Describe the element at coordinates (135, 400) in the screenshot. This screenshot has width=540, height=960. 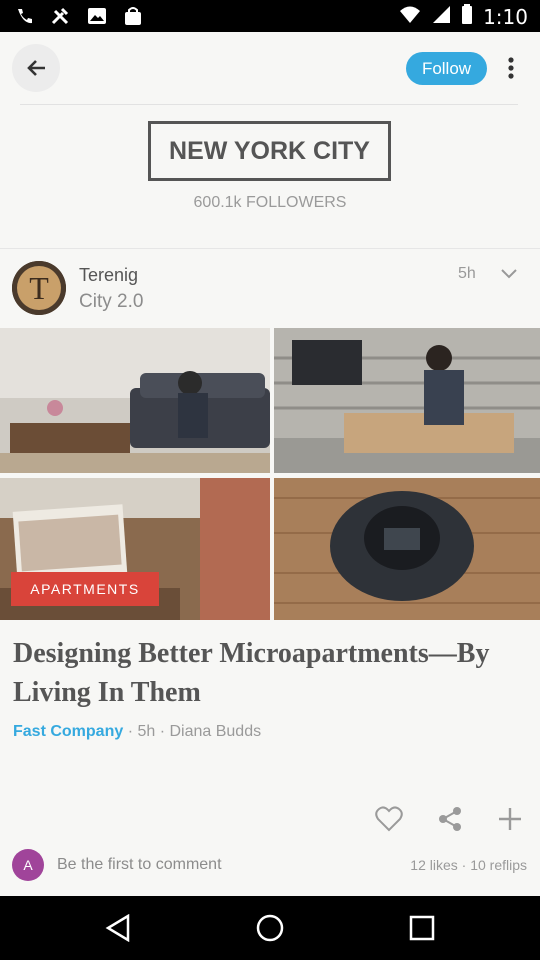
I see `article-image-living-room` at that location.